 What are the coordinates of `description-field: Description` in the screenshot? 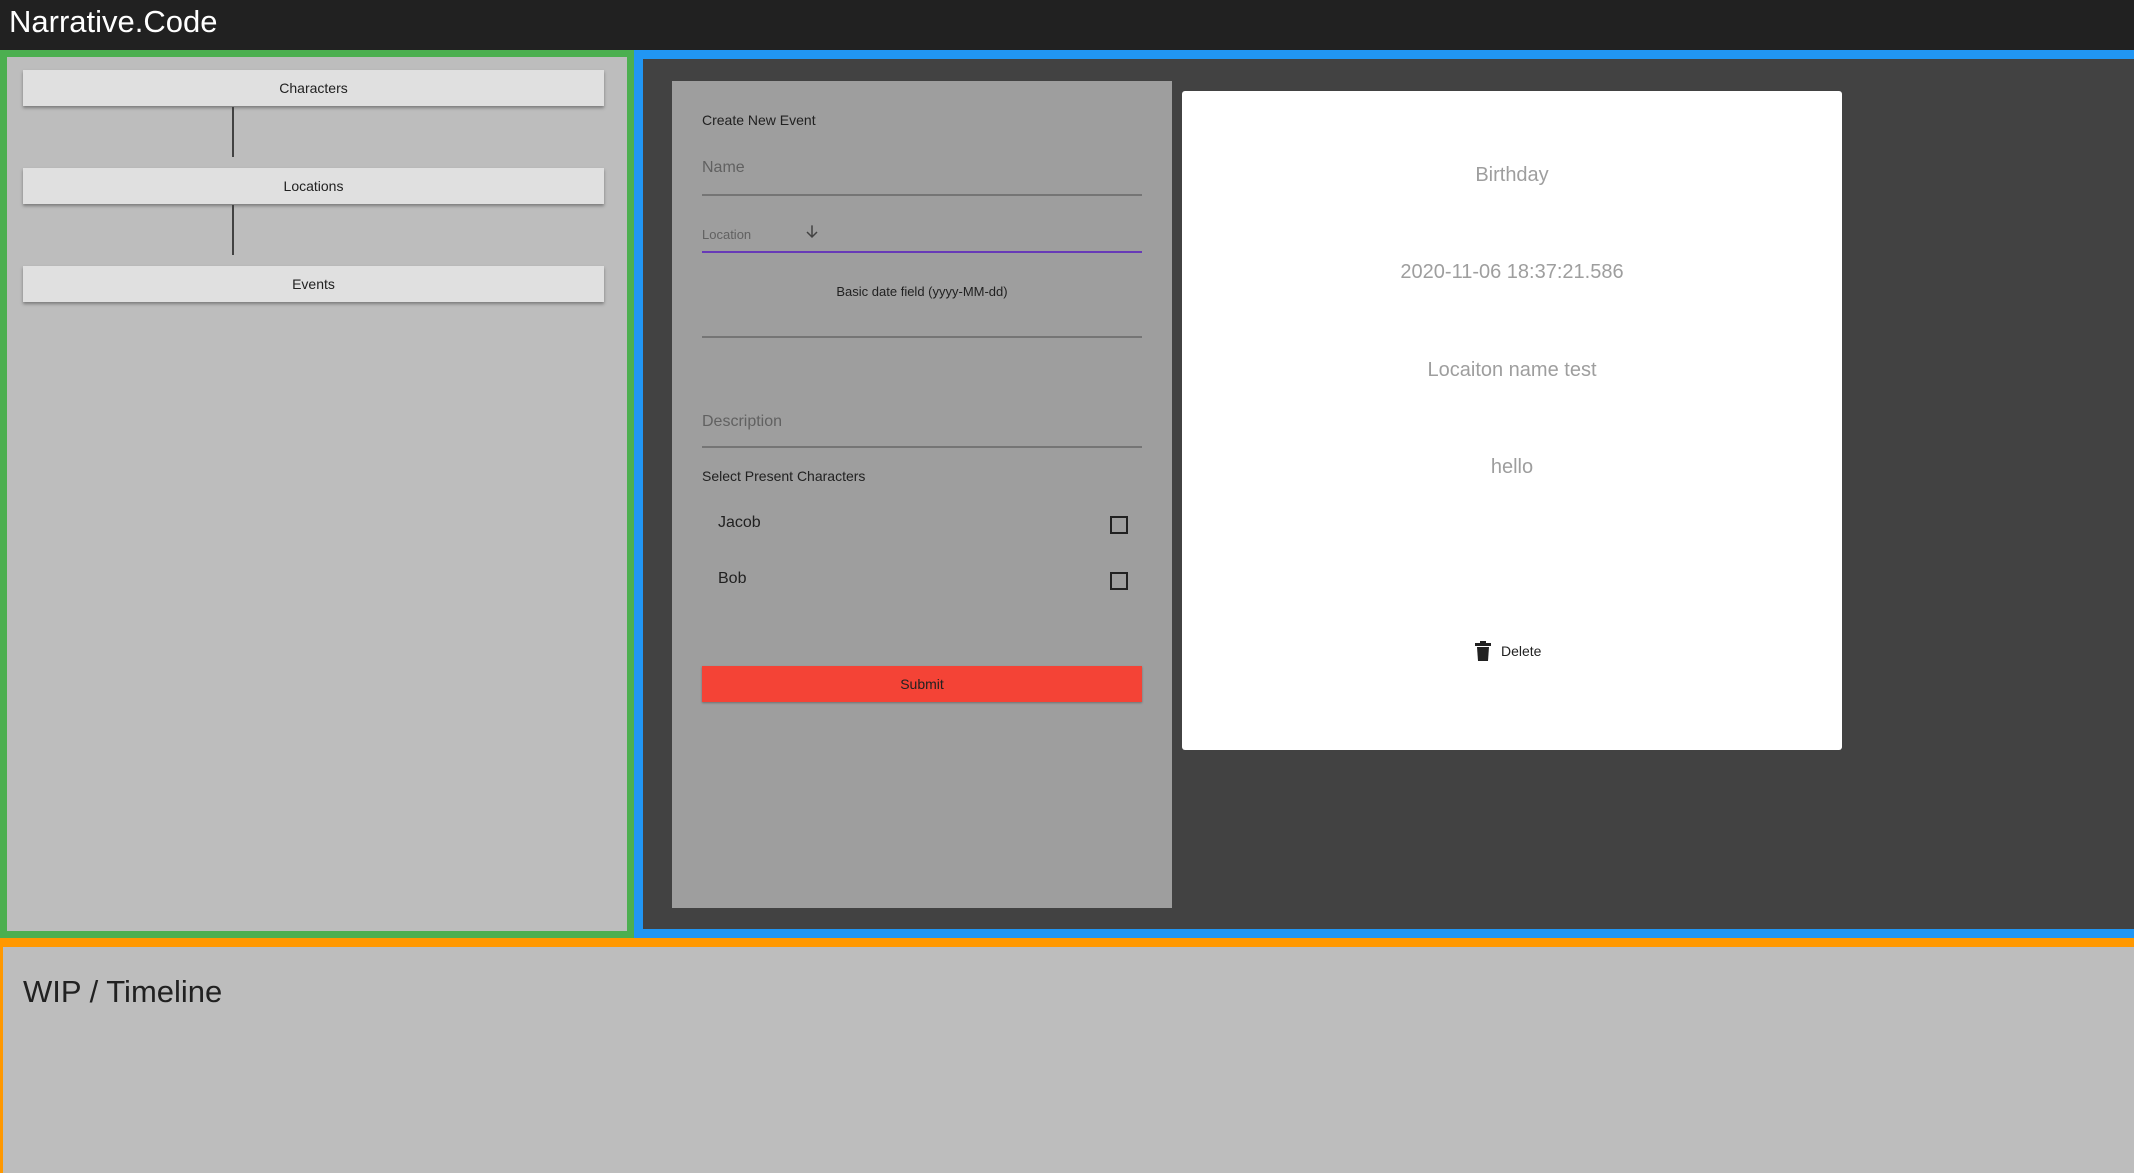 It's located at (922, 430).